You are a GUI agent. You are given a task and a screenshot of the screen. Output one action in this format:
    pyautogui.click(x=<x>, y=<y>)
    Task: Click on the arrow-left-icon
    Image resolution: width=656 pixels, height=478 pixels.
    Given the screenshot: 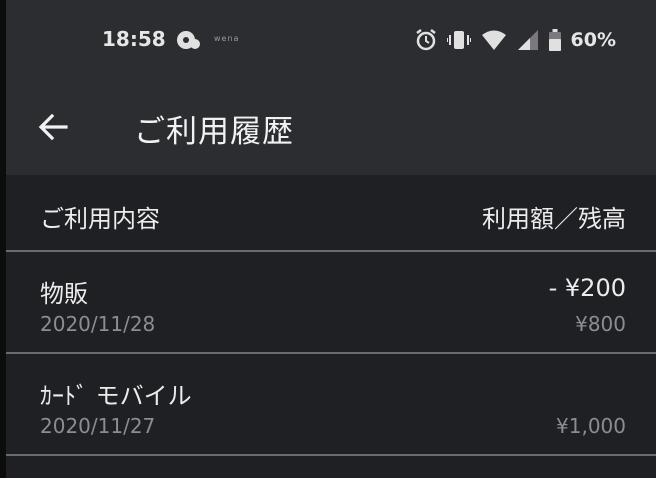 What is the action you would take?
    pyautogui.click(x=54, y=129)
    